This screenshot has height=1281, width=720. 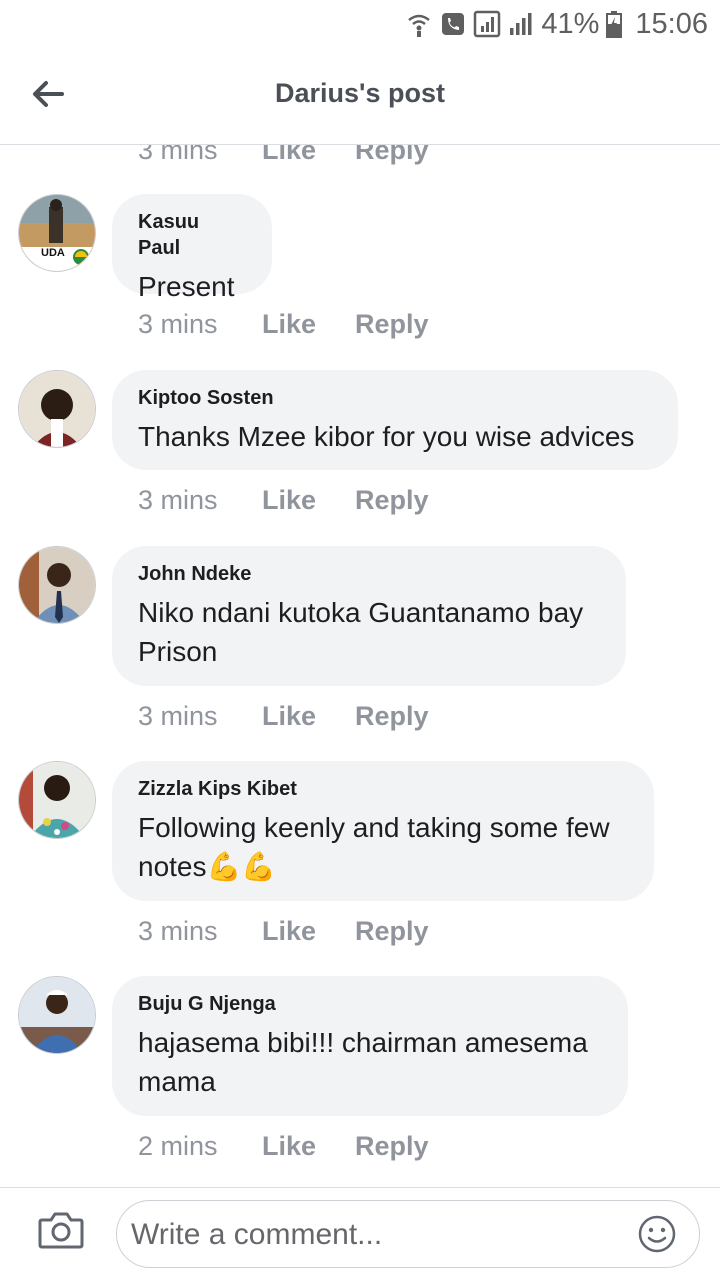 I want to click on comment-text-line: mama, so click(x=177, y=1081).